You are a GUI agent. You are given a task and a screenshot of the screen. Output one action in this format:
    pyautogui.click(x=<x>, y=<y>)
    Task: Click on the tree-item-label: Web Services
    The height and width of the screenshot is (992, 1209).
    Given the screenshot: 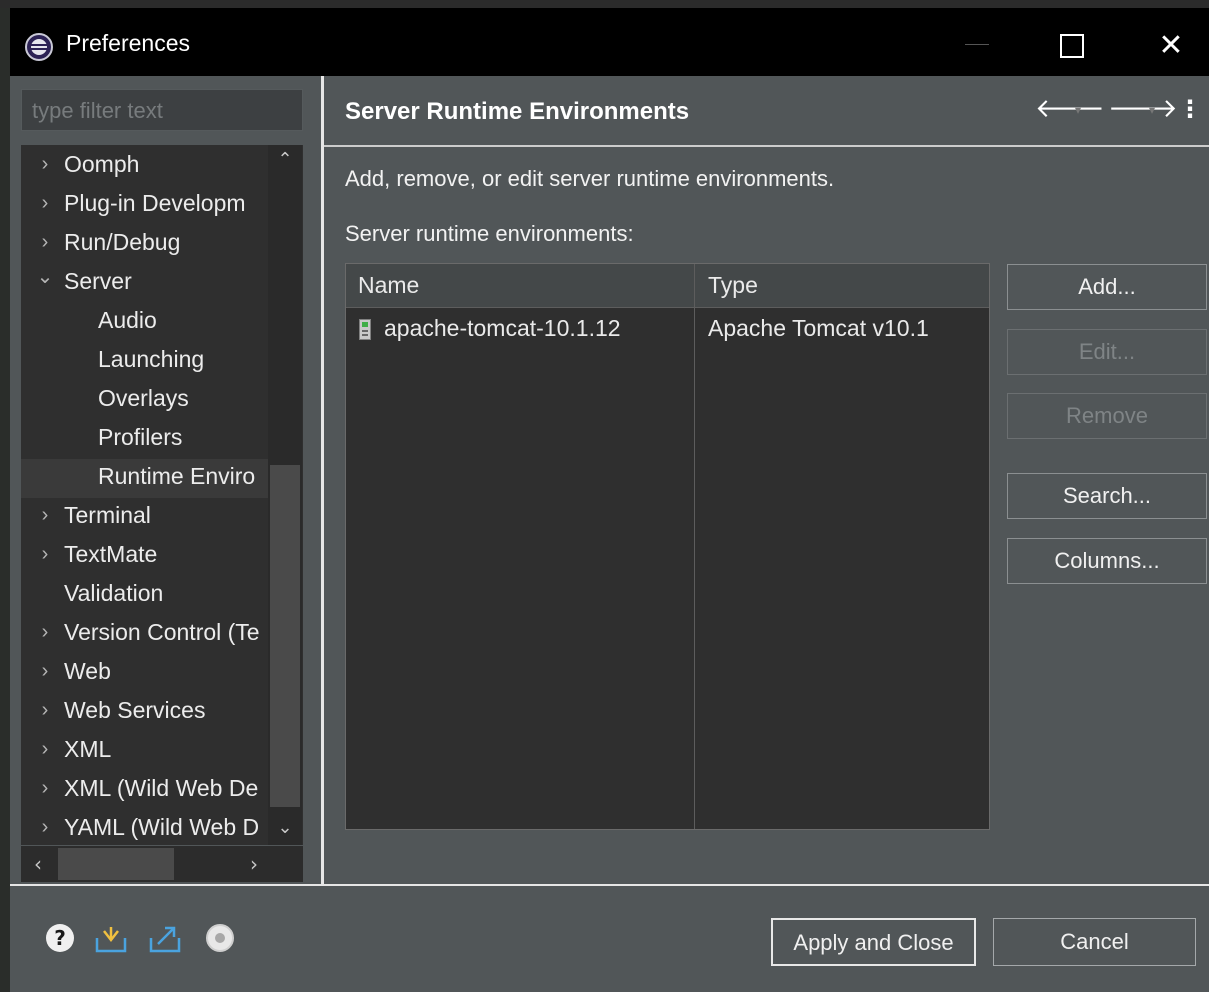 What is the action you would take?
    pyautogui.click(x=135, y=710)
    